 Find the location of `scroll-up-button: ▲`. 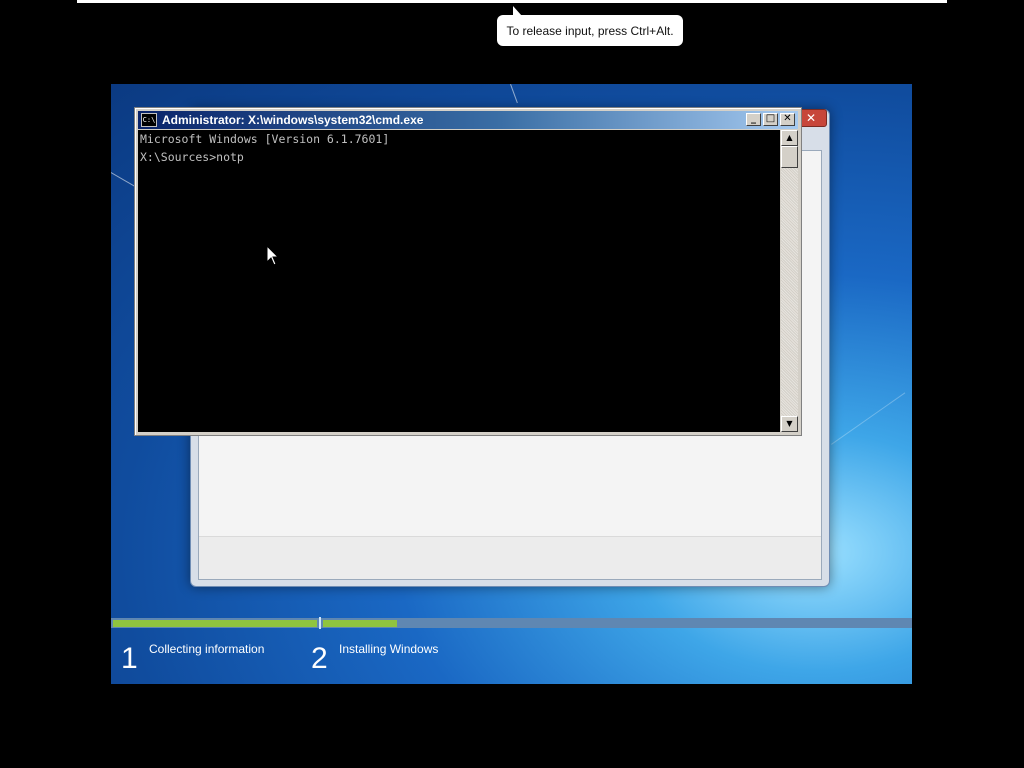

scroll-up-button: ▲ is located at coordinates (789, 138).